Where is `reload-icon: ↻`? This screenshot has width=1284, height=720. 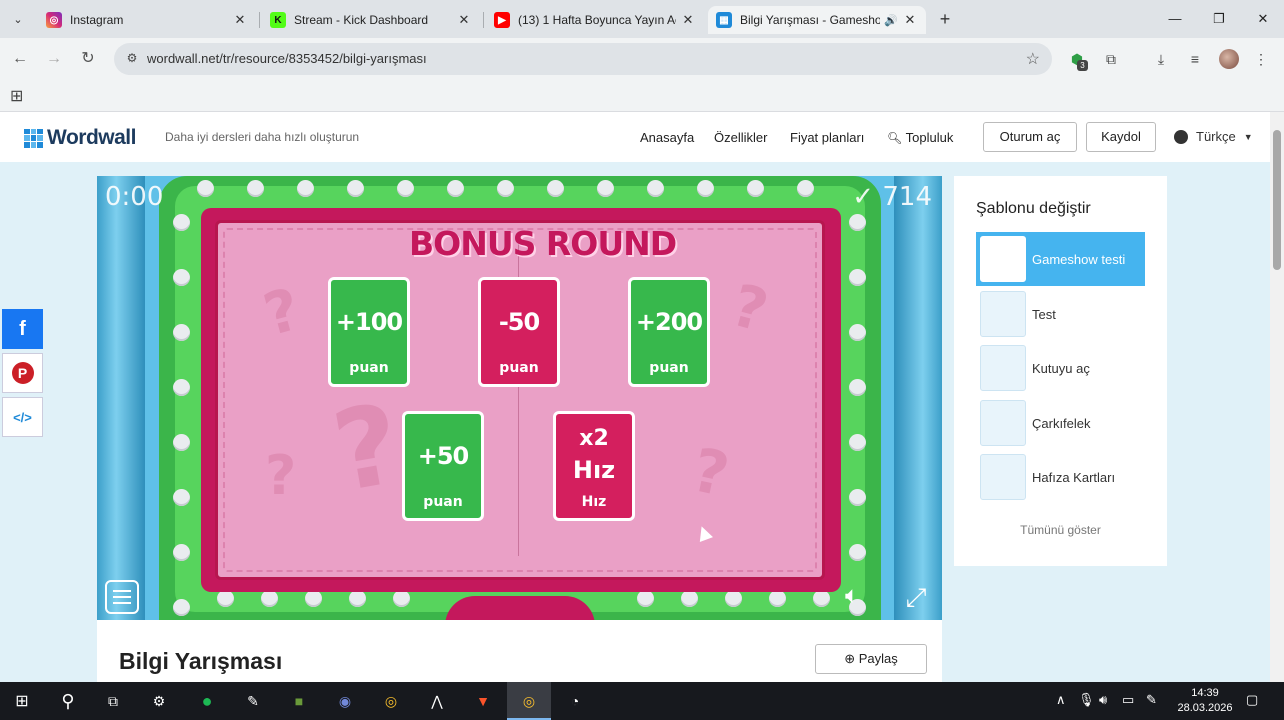
reload-icon: ↻ is located at coordinates (88, 59).